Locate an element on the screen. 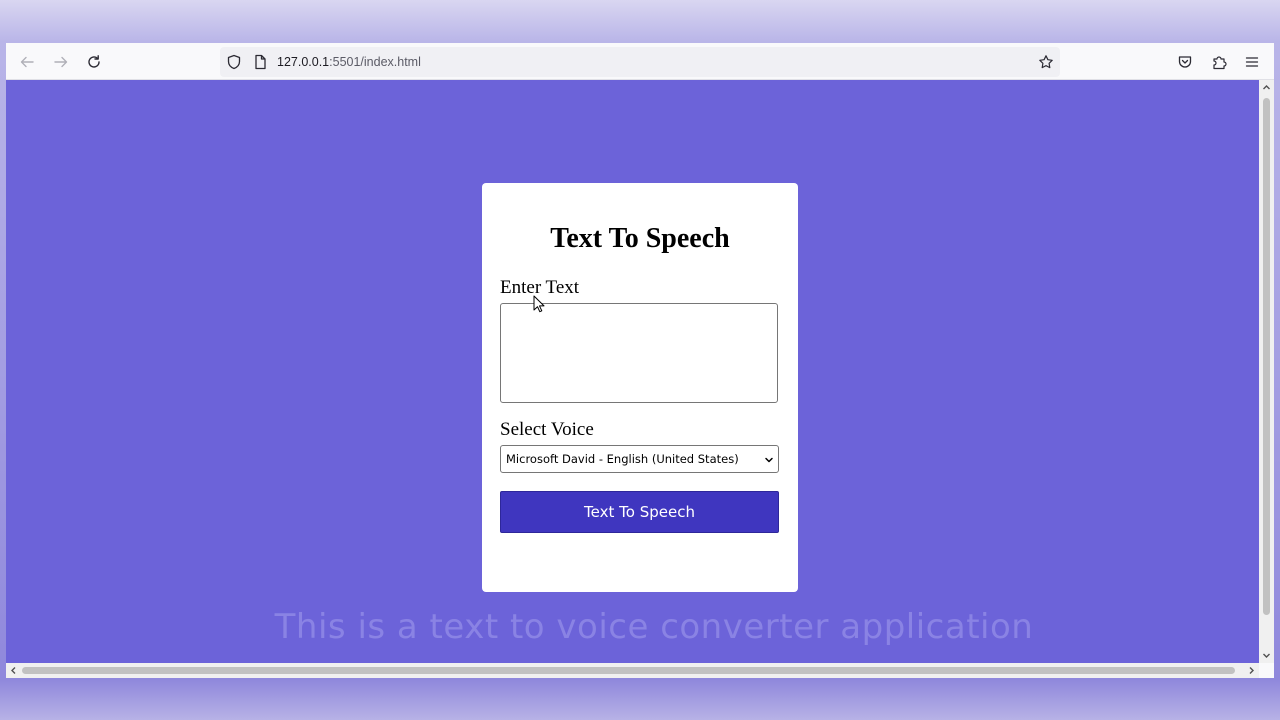  scroll-up-arrow is located at coordinates (1266, 87).